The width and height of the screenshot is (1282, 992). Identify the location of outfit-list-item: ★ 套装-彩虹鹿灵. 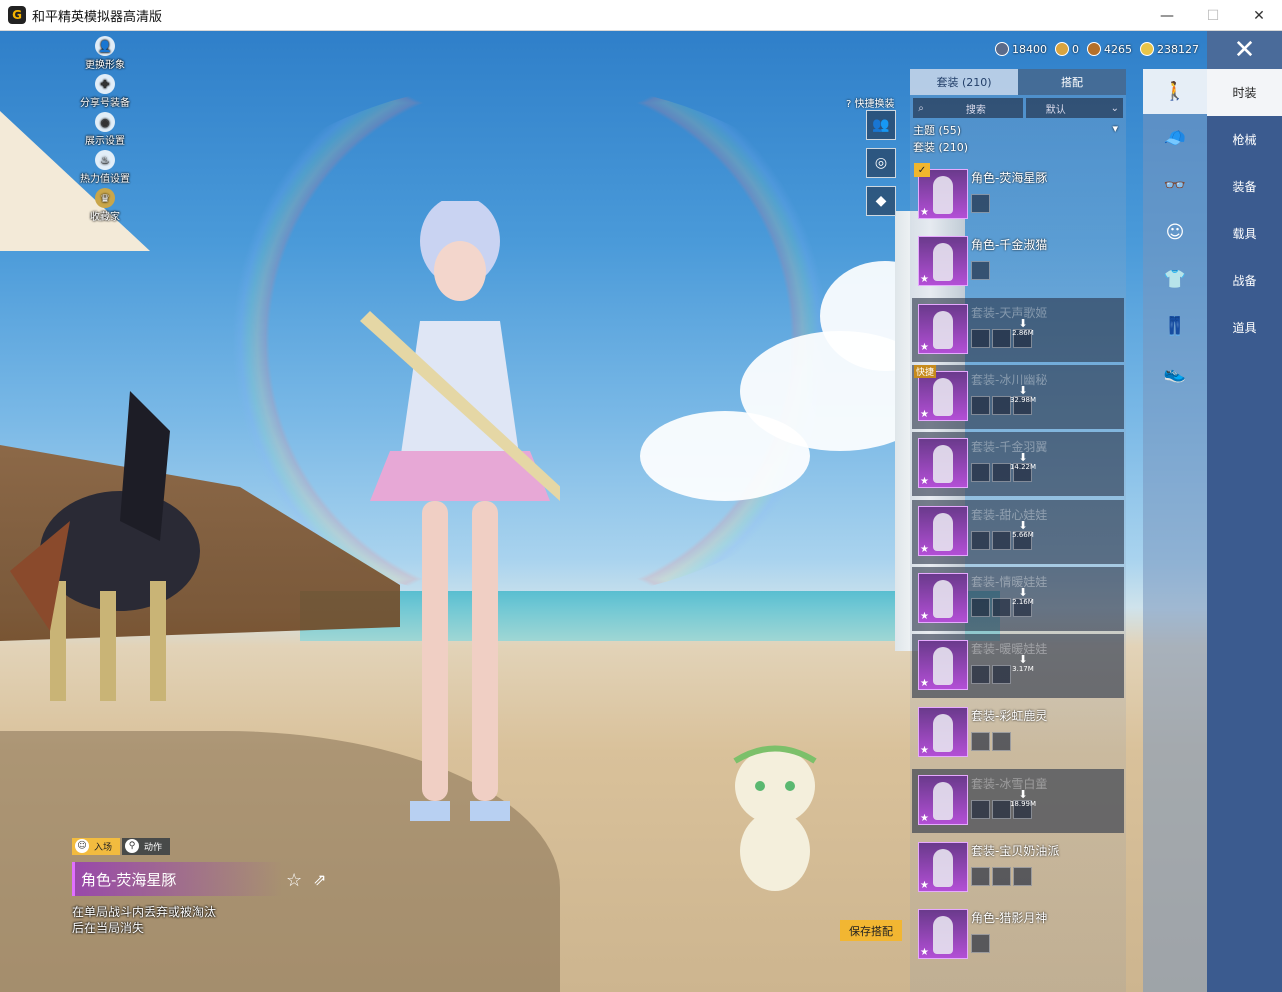
(1018, 733).